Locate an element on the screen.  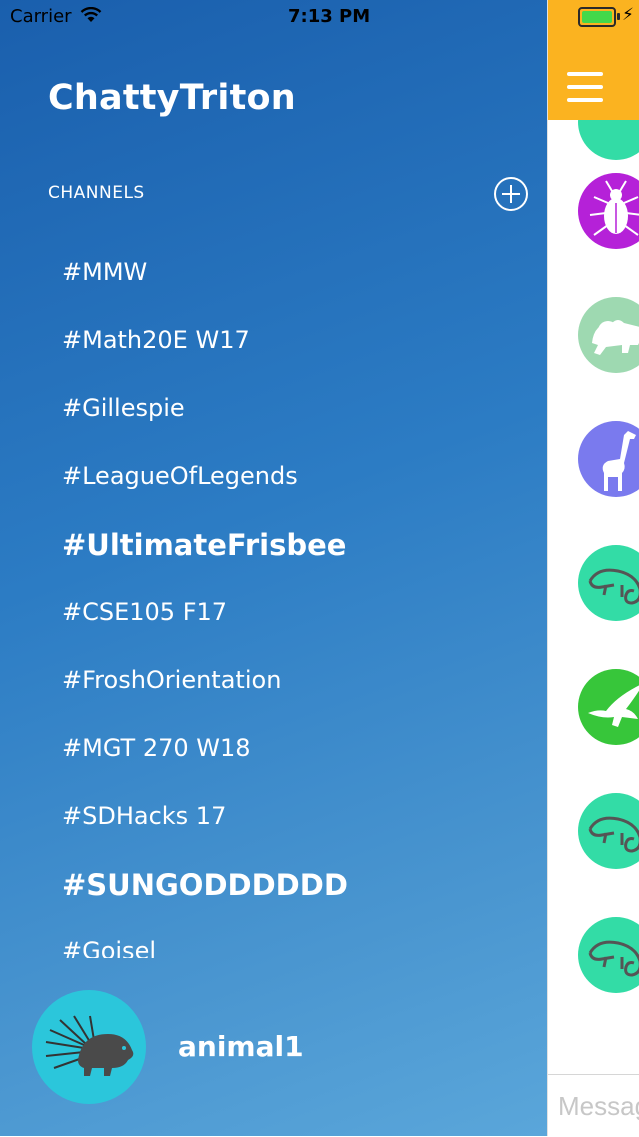
status-time: 7:13 PM is located at coordinates (329, 16).